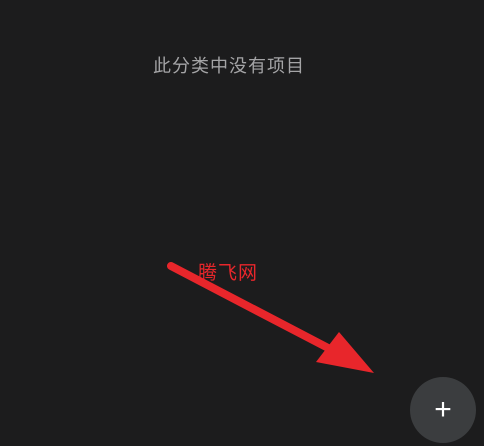 The width and height of the screenshot is (484, 446). What do you see at coordinates (345, 352) in the screenshot?
I see `annotation-arrow-head` at bounding box center [345, 352].